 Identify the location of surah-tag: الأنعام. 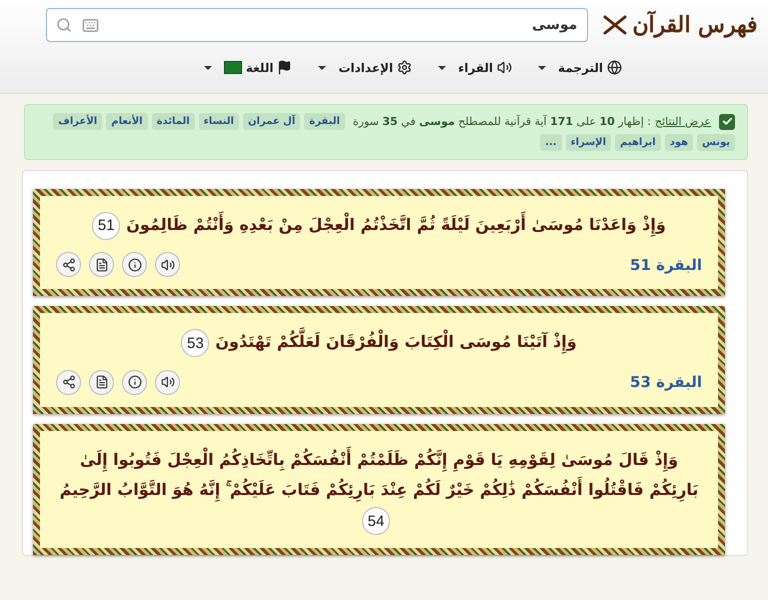
(127, 121).